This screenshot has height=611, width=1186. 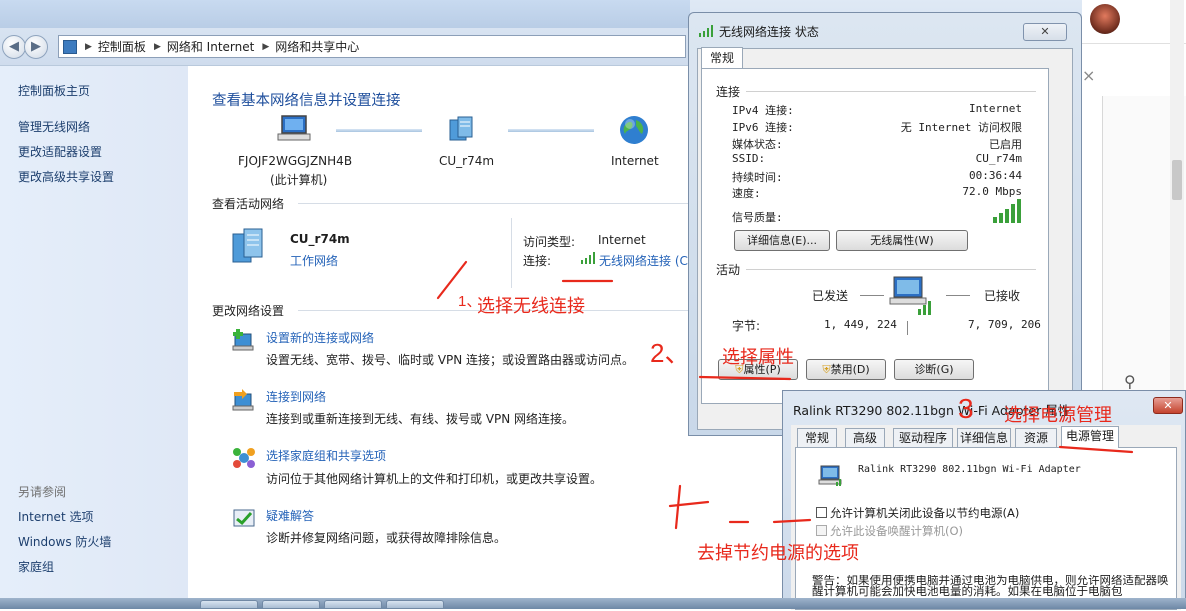 I want to click on signal-quality-label: 信号质量:, so click(x=757, y=217).